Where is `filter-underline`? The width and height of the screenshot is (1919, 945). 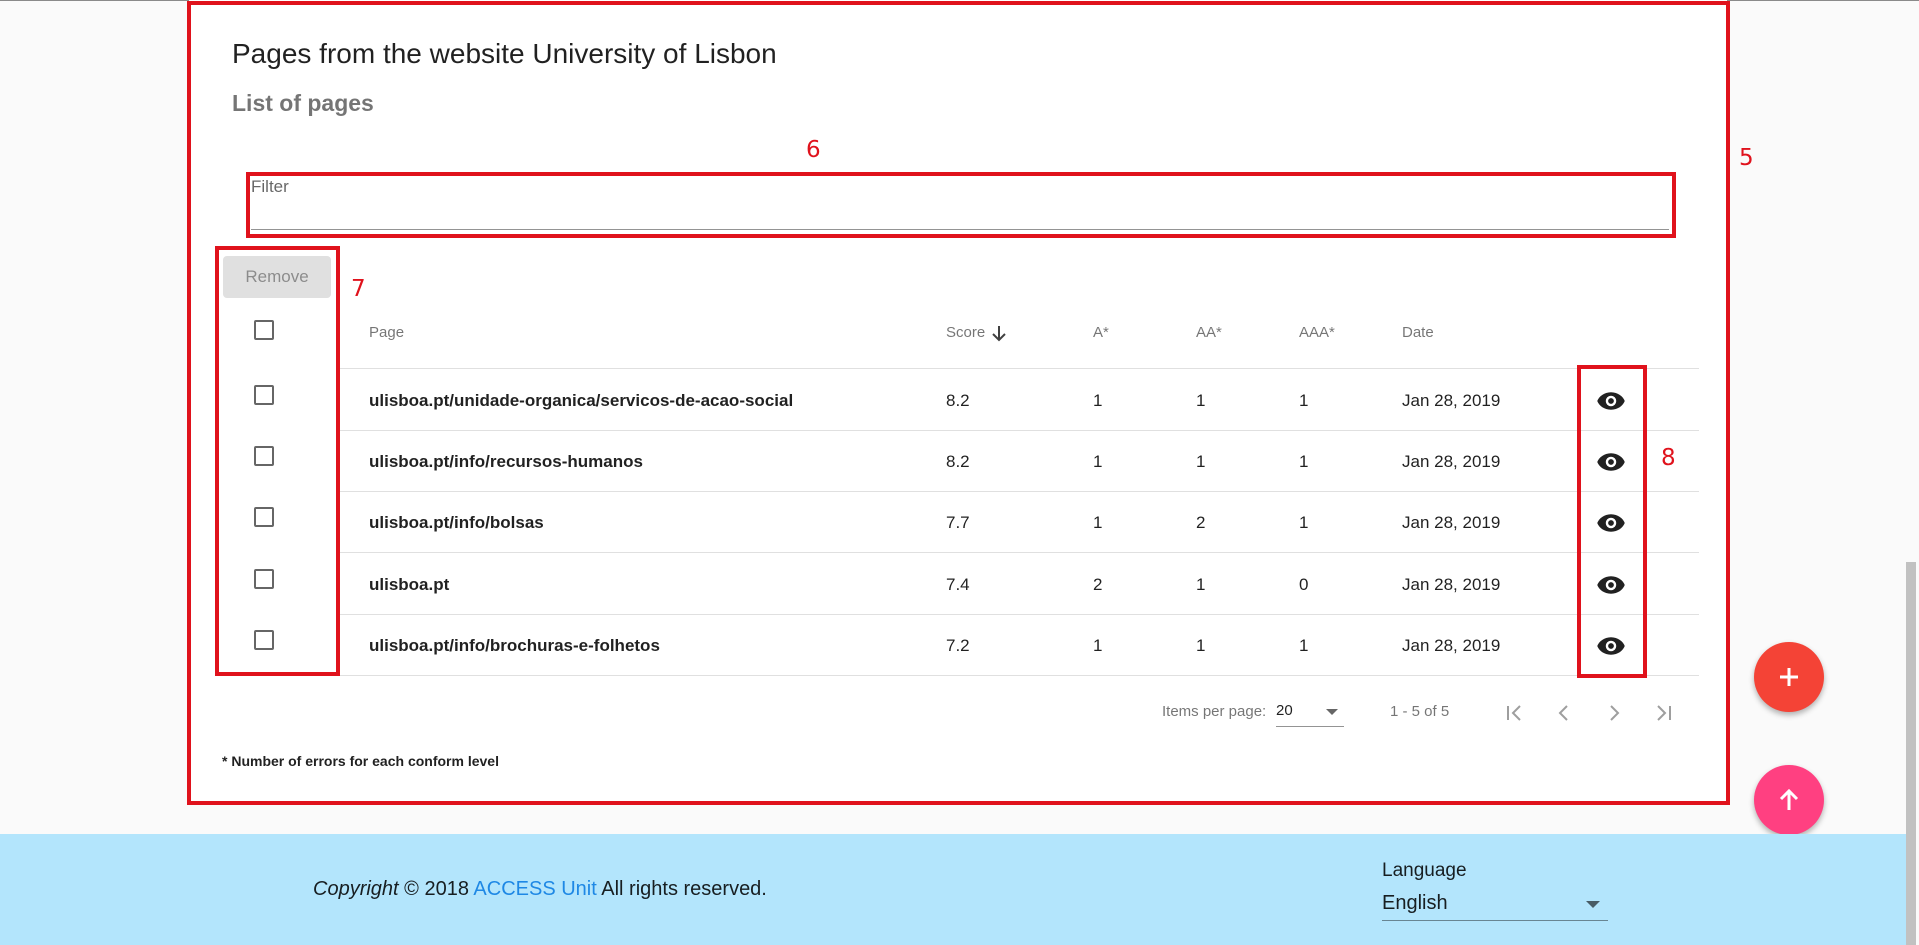
filter-underline is located at coordinates (960, 229).